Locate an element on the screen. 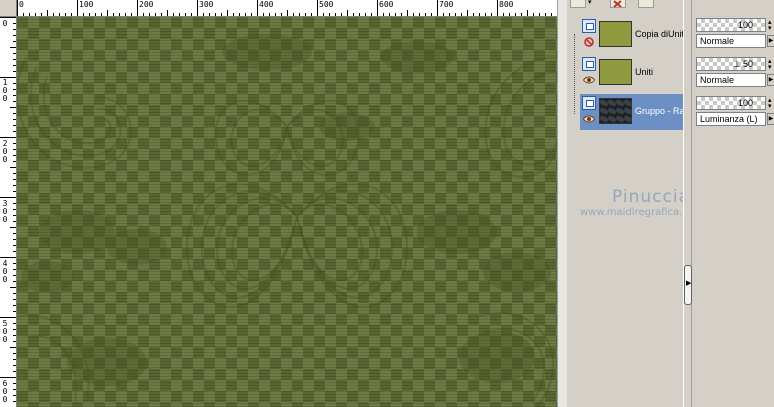  blend-mode-select: Luminanza (L) is located at coordinates (731, 119).